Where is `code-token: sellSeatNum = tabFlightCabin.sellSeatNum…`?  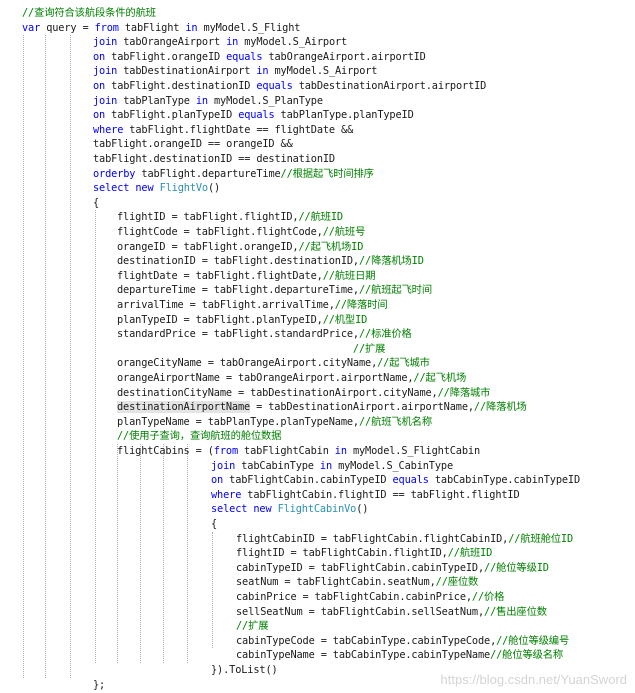 code-token: sellSeatNum = tabFlightCabin.sellSeatNum… is located at coordinates (360, 611).